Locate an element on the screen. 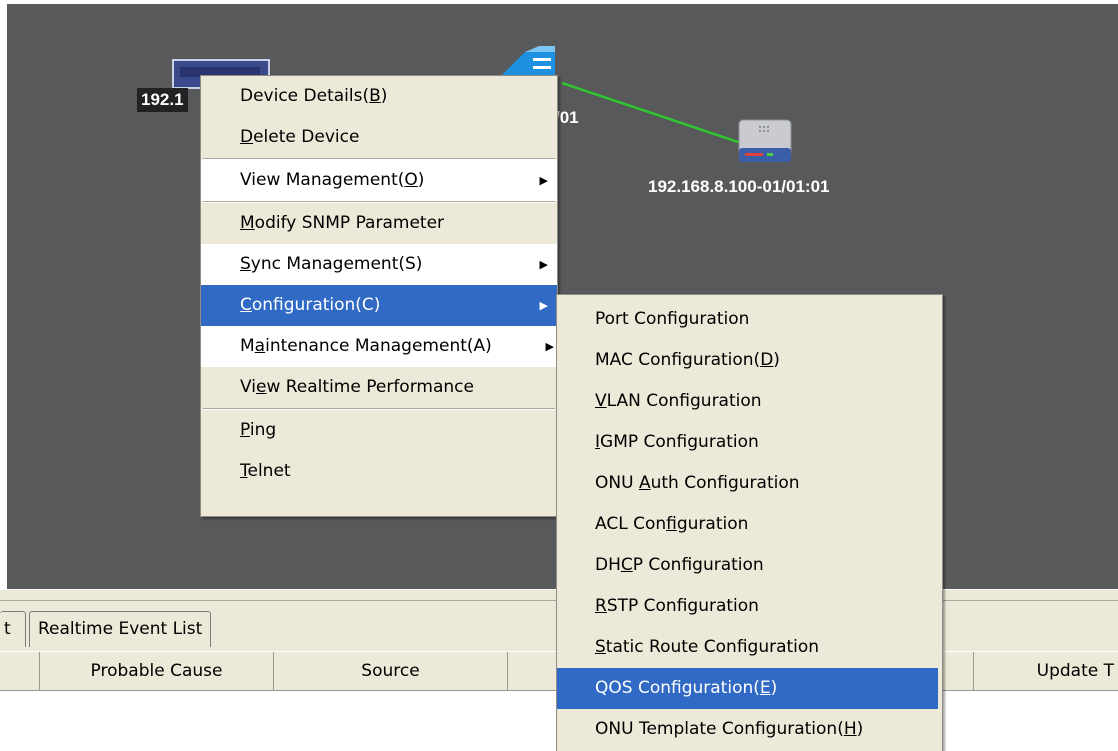 This screenshot has width=1118, height=751. menu-item-port-configuration: Port Configuration is located at coordinates (749, 319).